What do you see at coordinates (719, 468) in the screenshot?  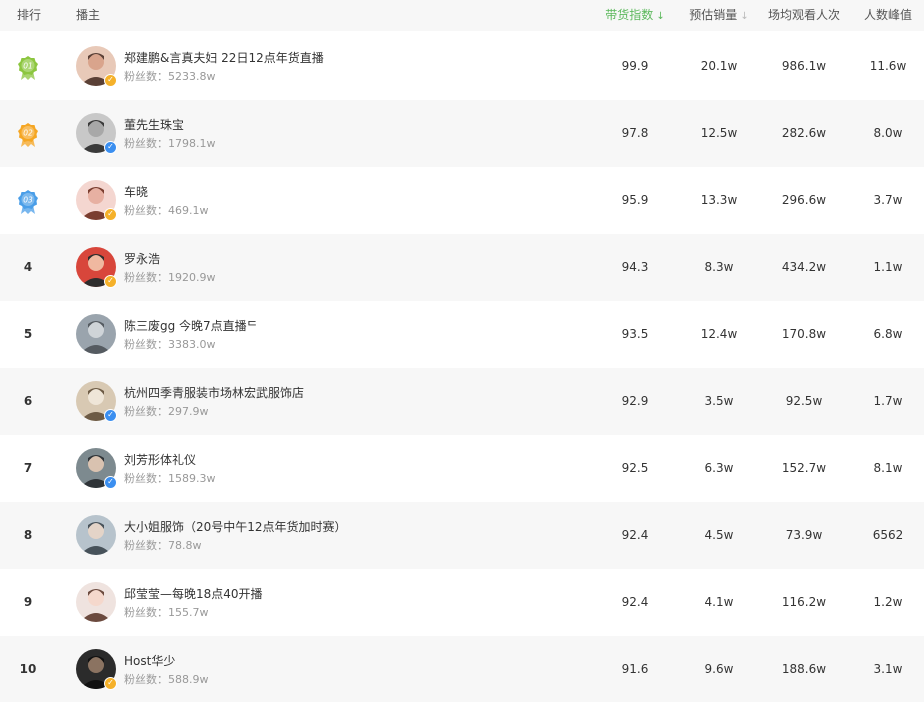 I see `estimated-sales-value: 6.3w` at bounding box center [719, 468].